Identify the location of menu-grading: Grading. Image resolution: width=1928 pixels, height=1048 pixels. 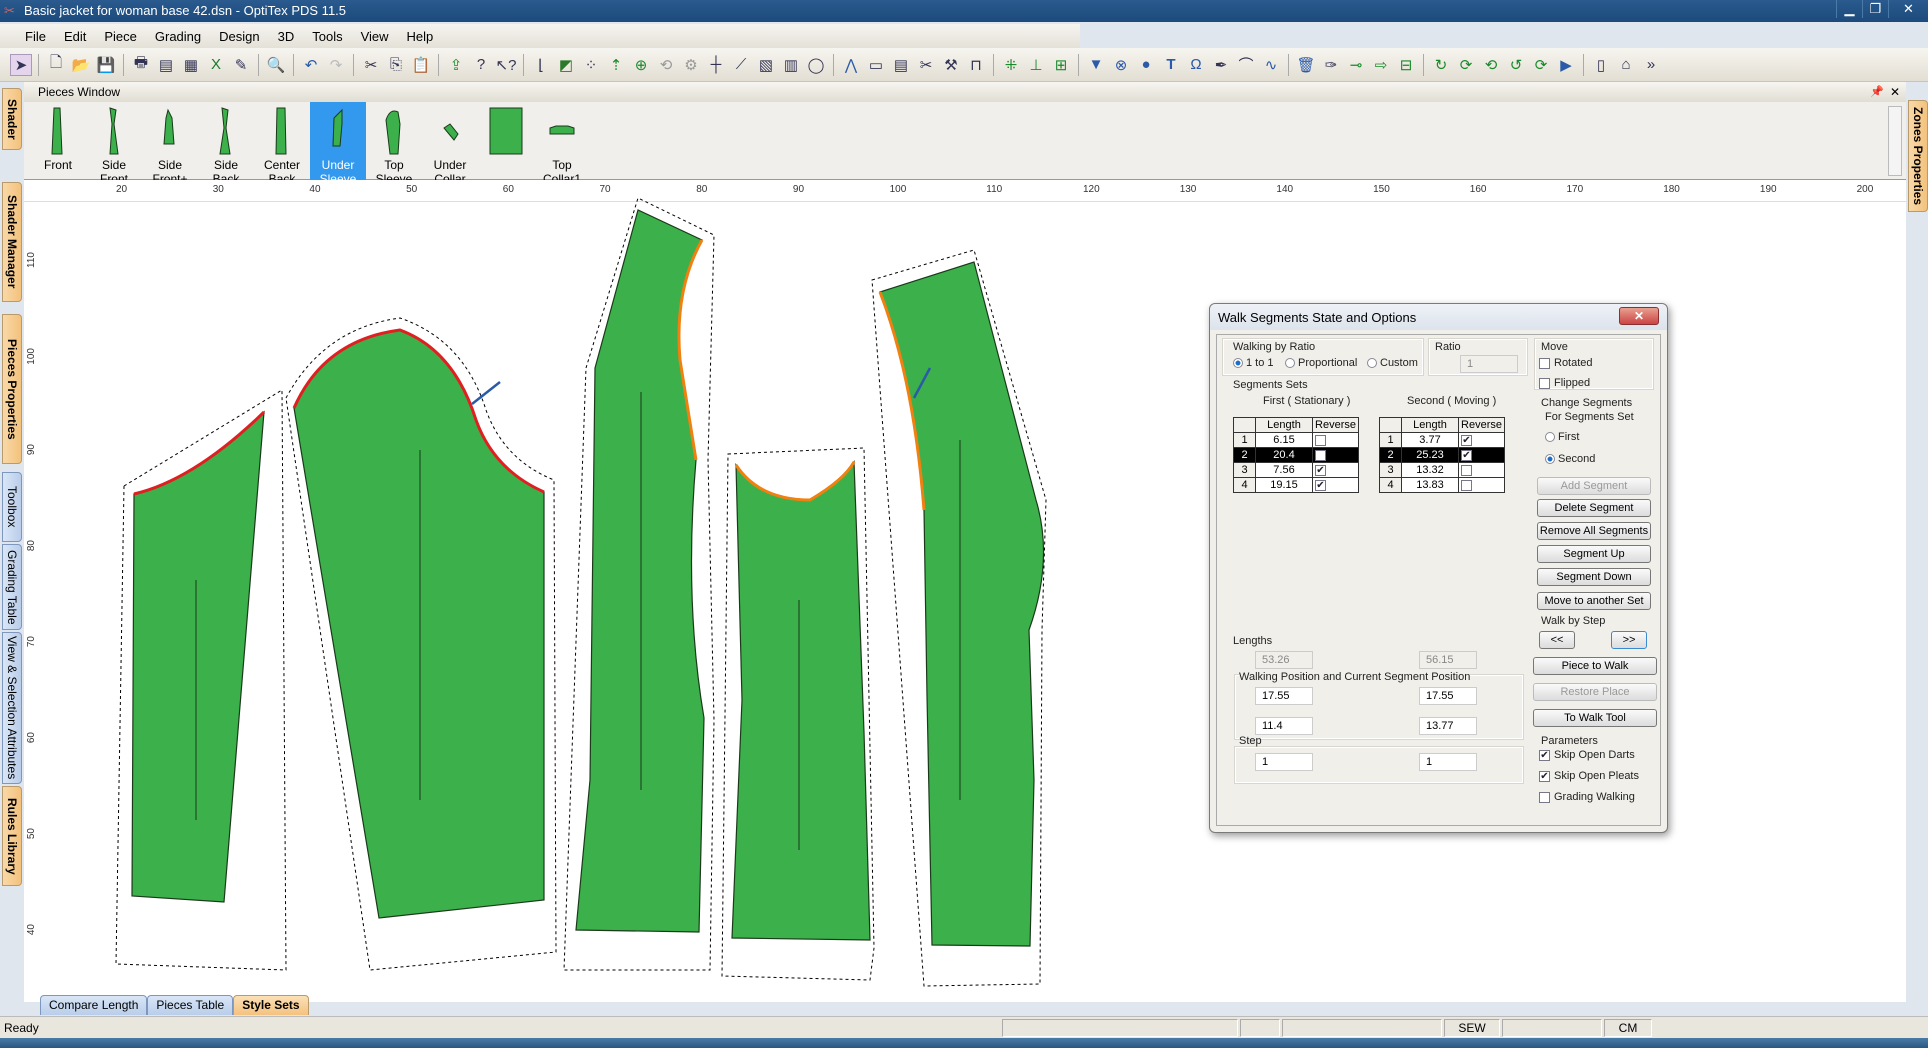
(178, 36).